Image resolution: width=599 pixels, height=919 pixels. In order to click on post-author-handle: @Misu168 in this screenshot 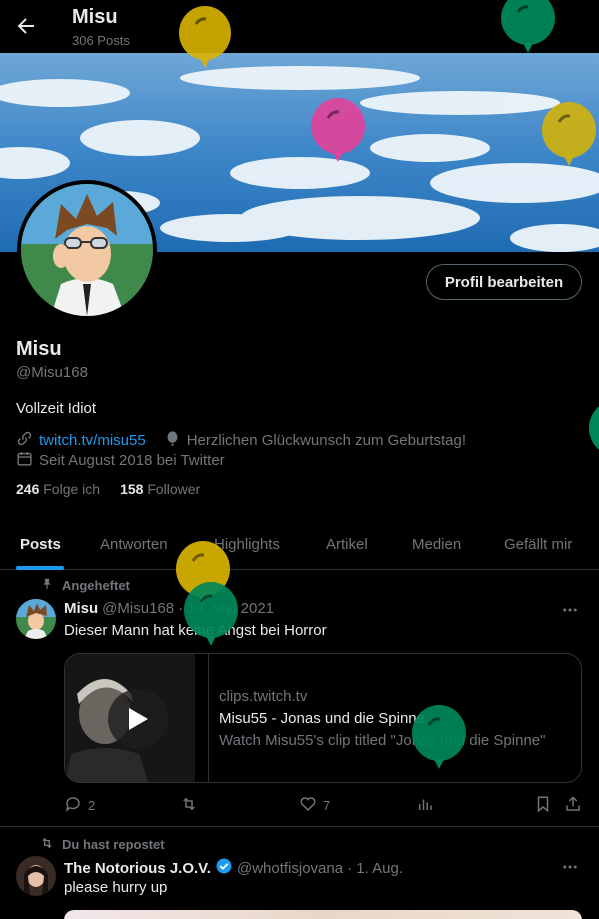, I will do `click(138, 608)`.